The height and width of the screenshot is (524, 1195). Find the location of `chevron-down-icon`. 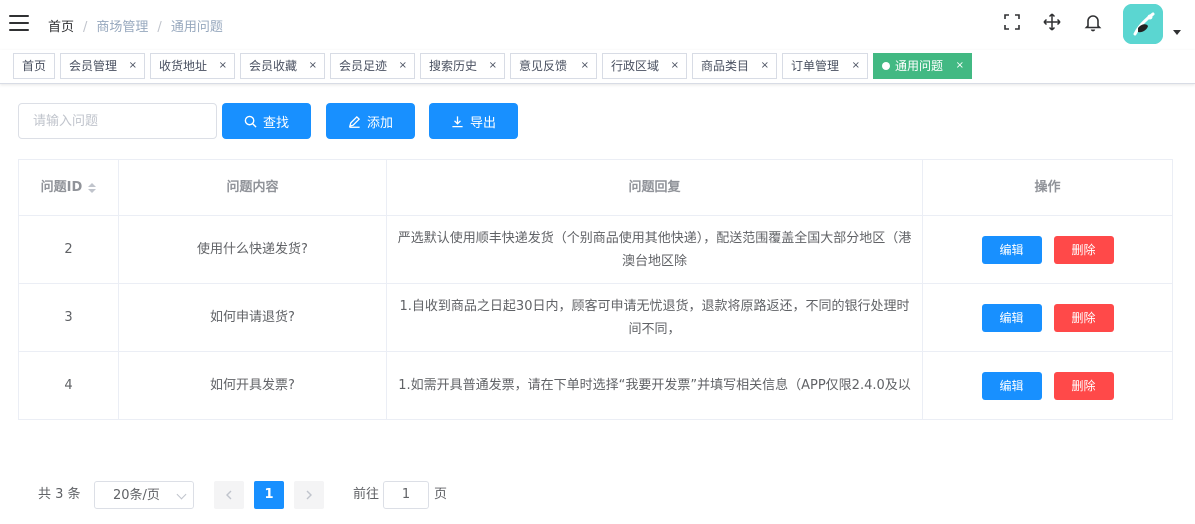

chevron-down-icon is located at coordinates (181, 494).